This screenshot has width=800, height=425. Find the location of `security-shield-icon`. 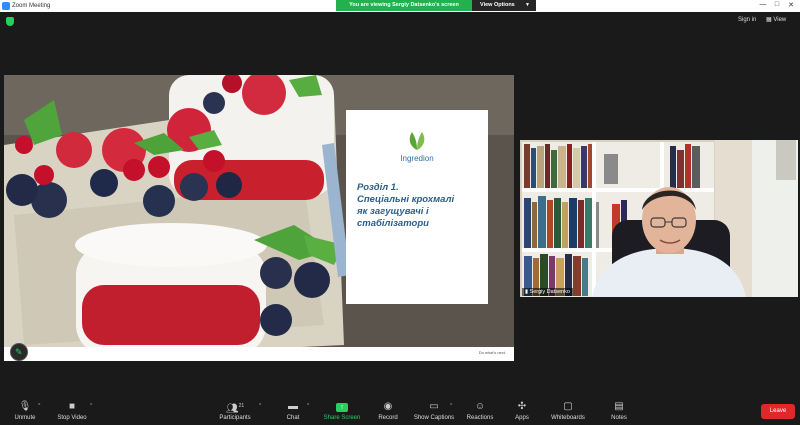

security-shield-icon is located at coordinates (10, 21).